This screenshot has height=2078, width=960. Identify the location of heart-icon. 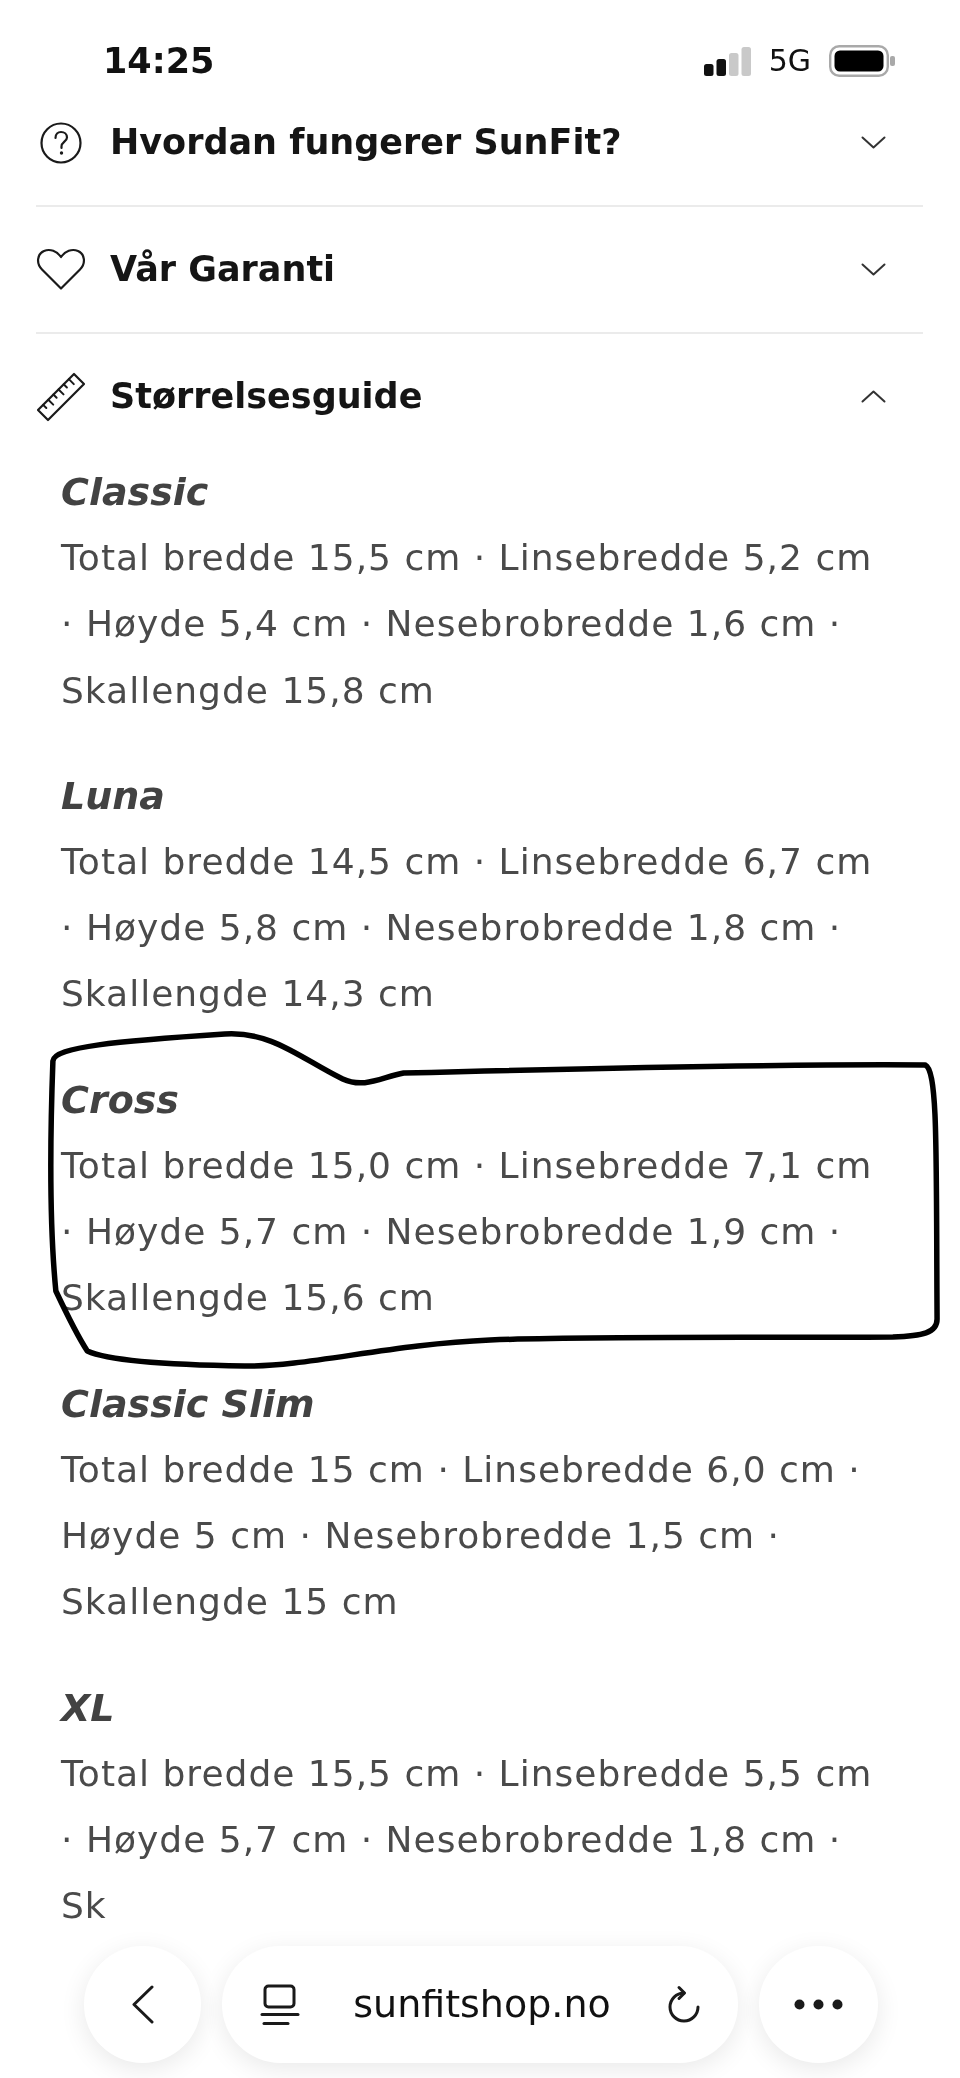
(61, 269).